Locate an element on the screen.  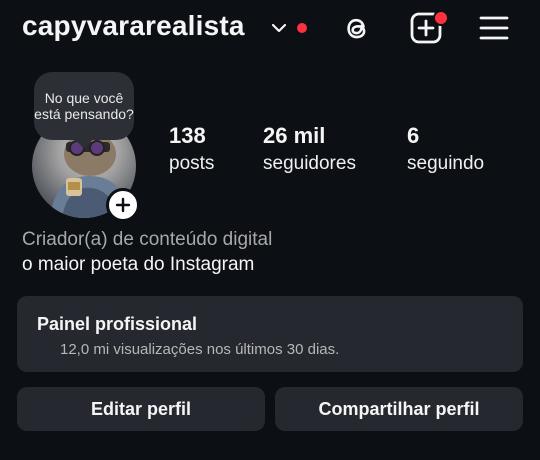
new-post-notification-dot is located at coordinates (441, 18).